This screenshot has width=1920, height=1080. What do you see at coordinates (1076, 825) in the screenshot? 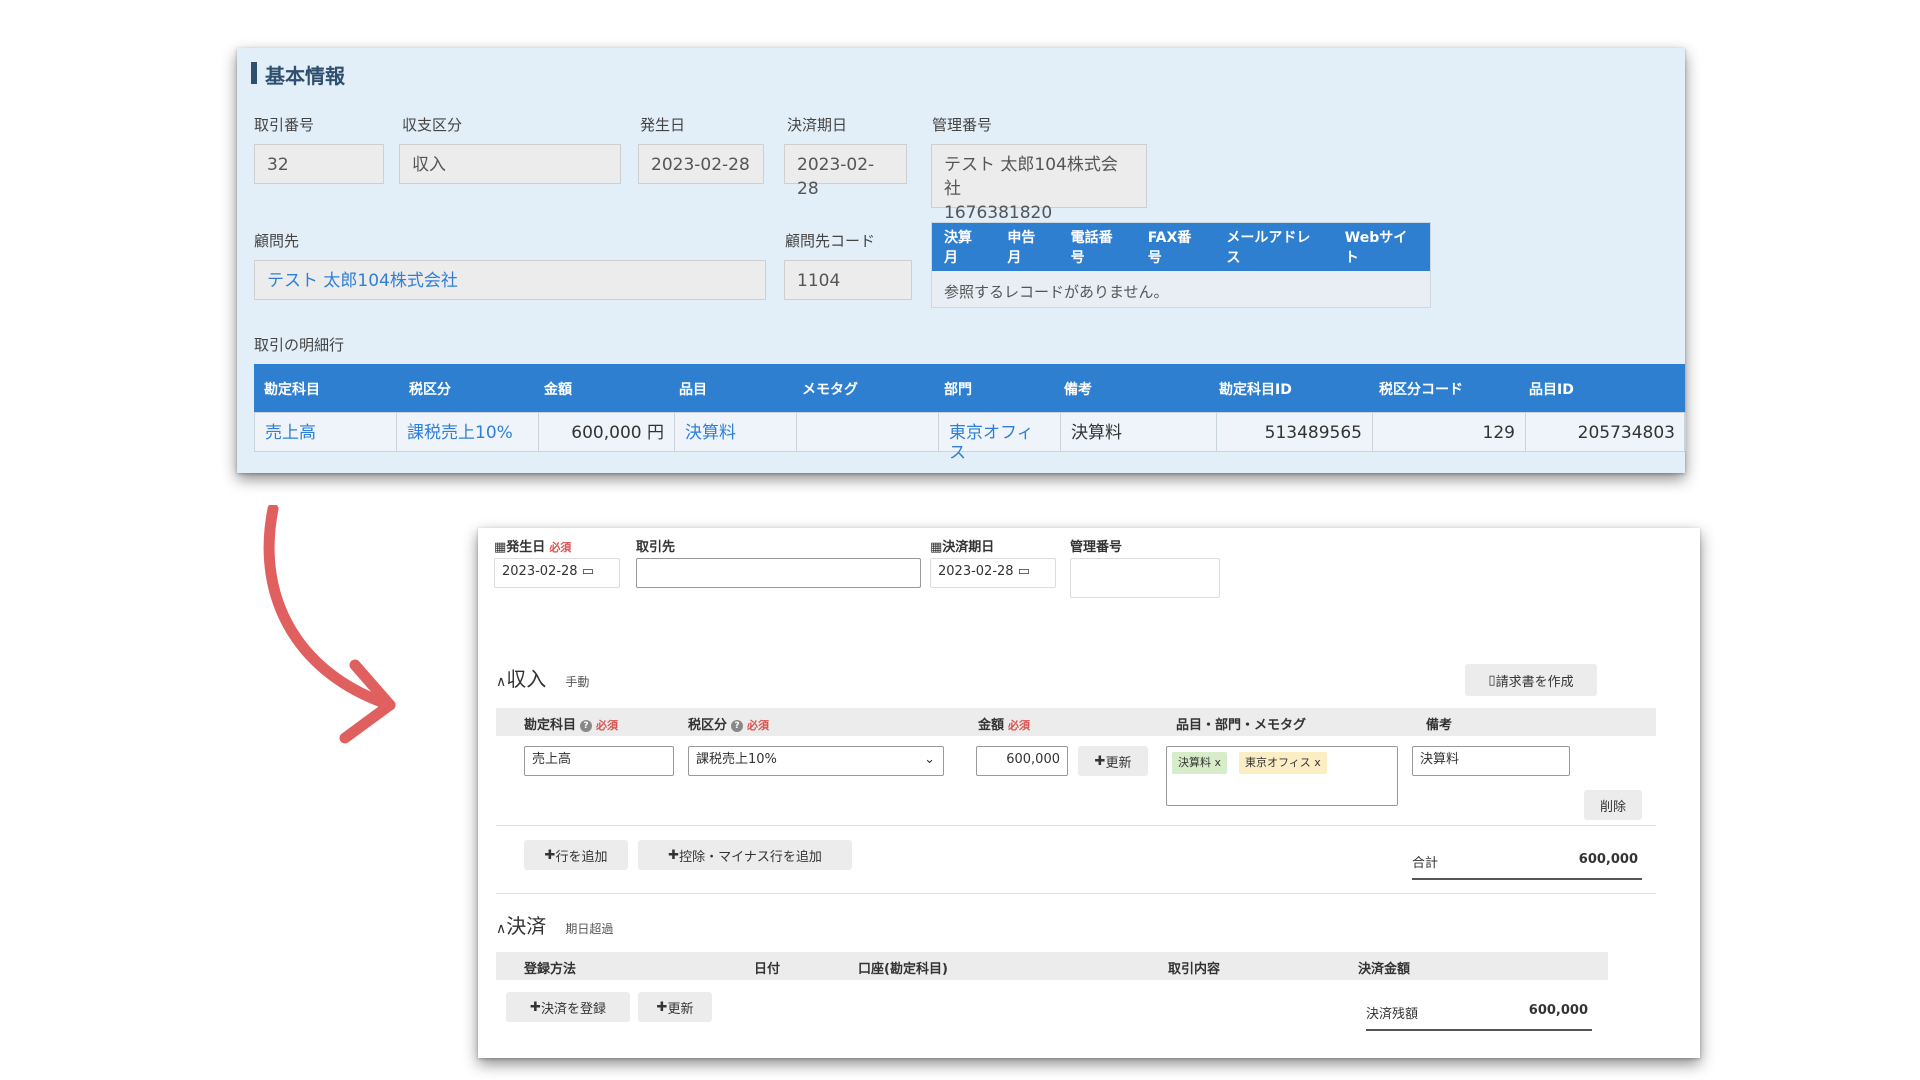
I see `divider` at bounding box center [1076, 825].